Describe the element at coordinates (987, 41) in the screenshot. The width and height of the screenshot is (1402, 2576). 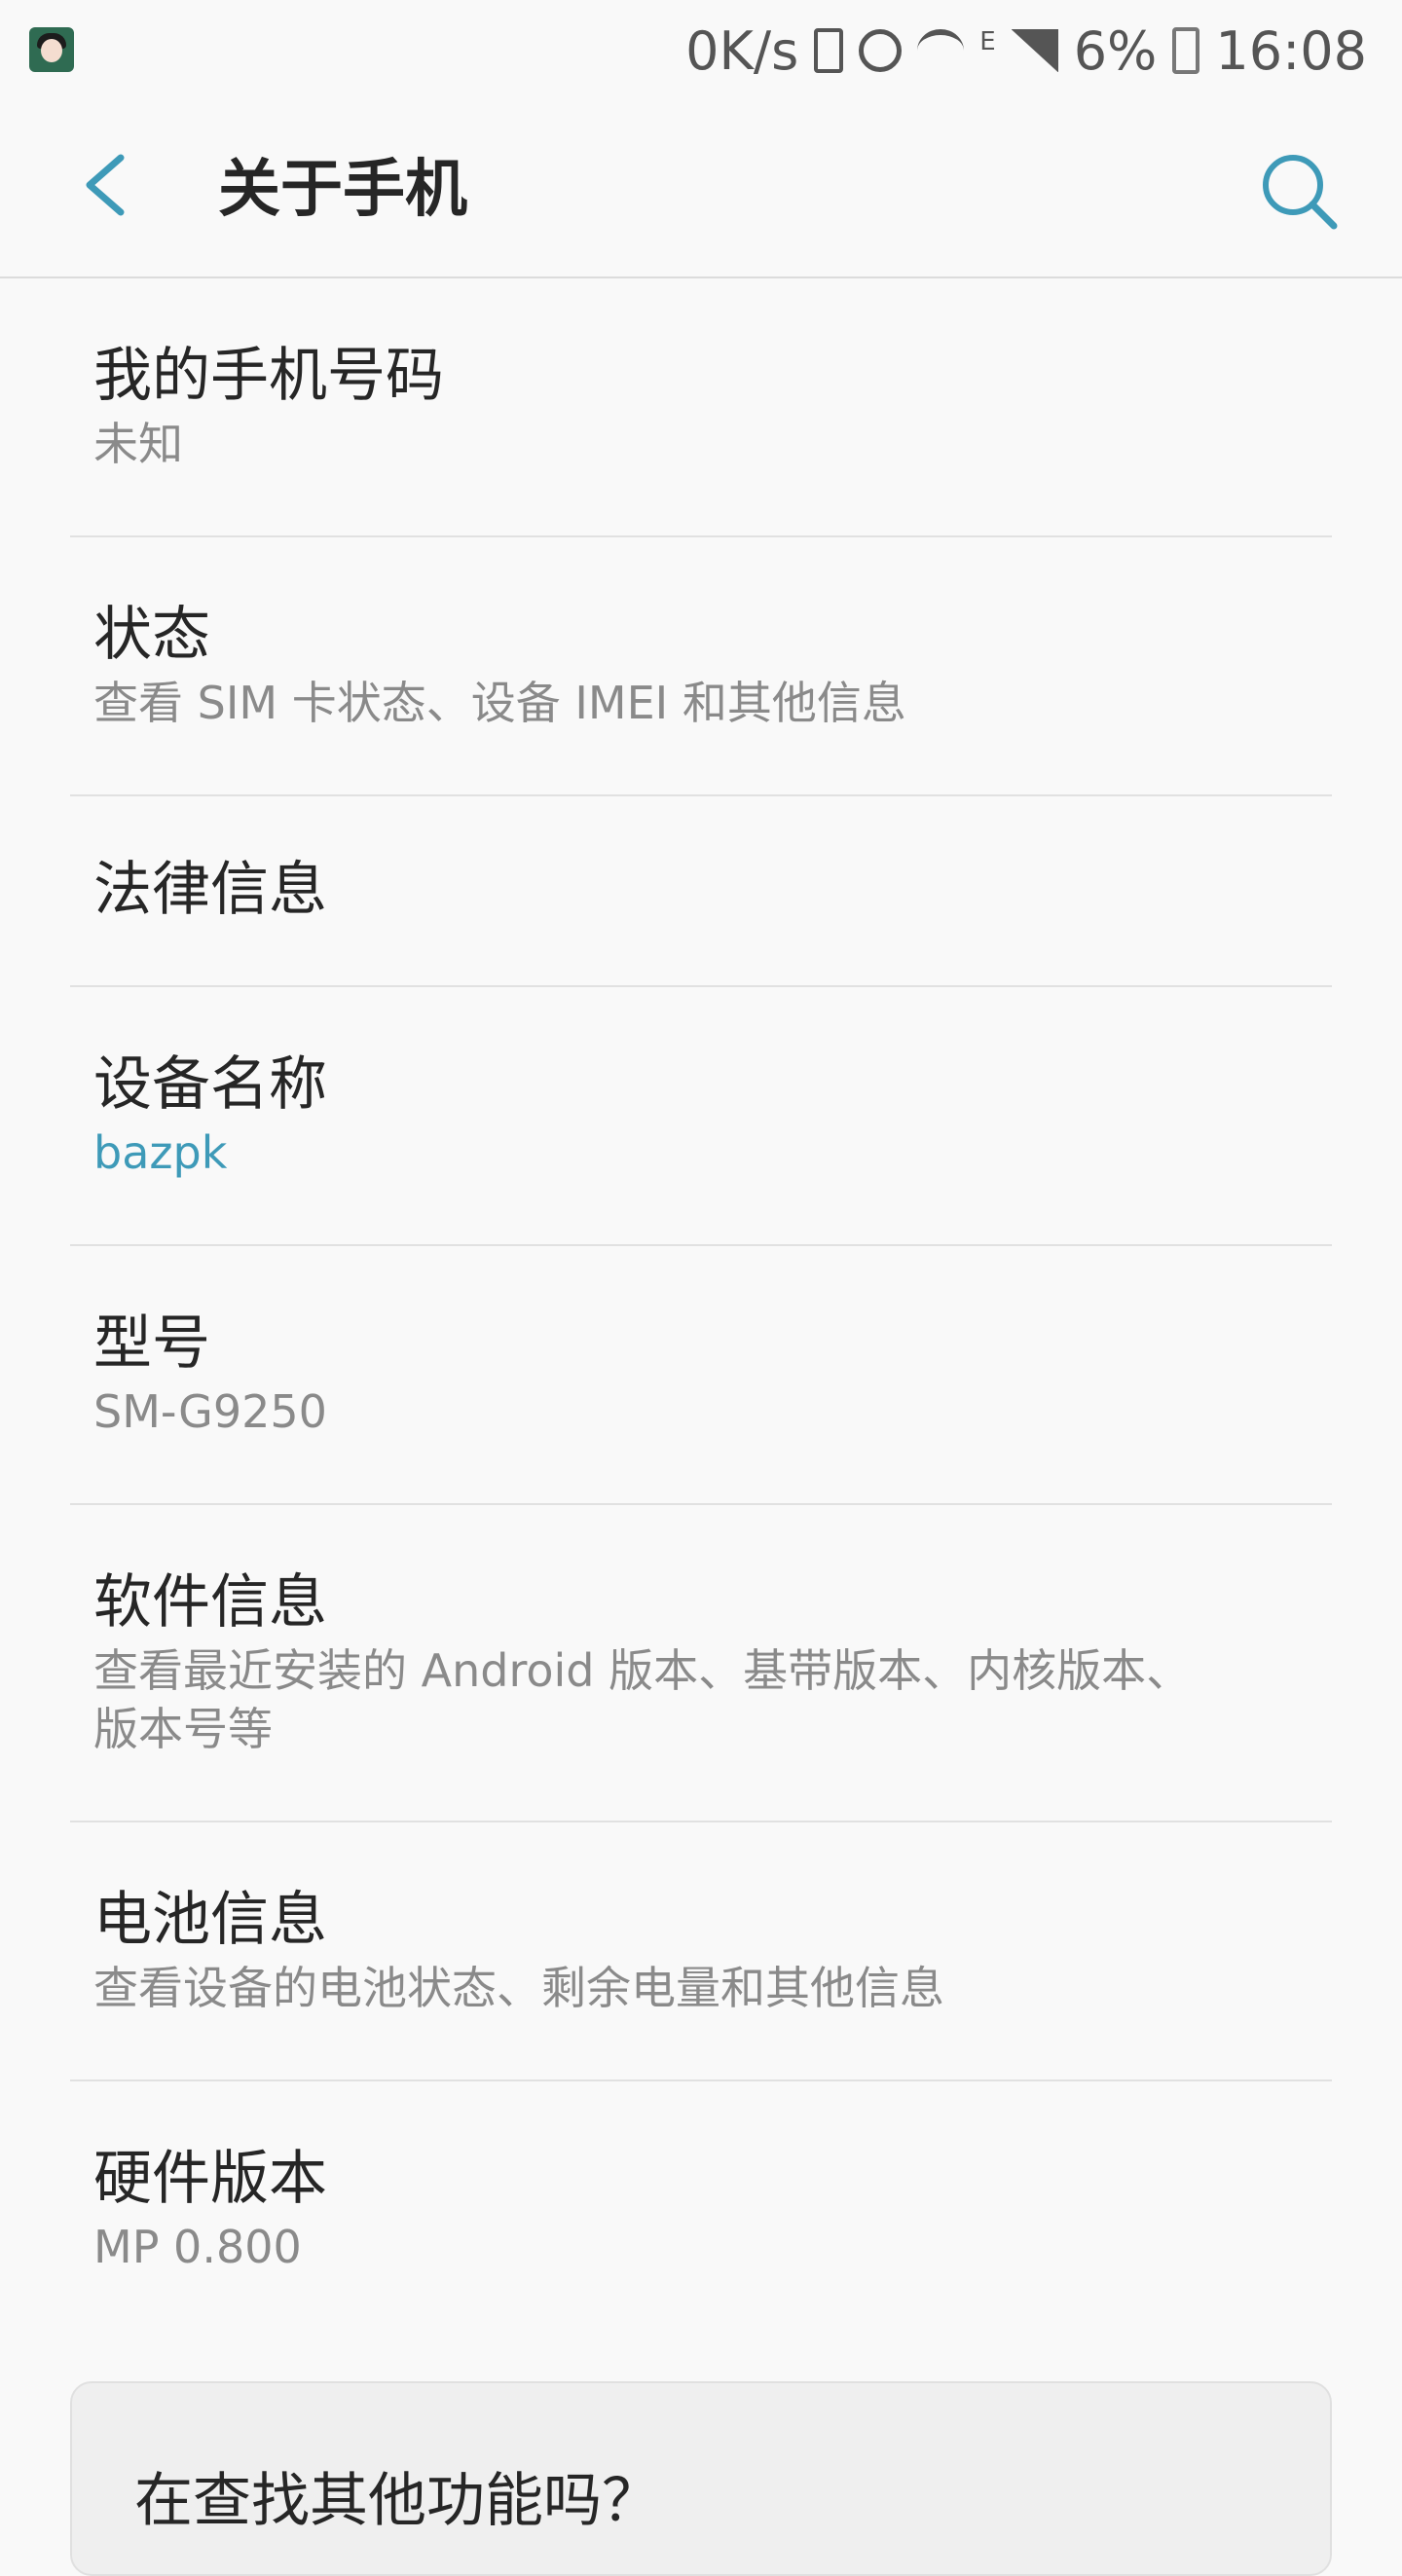
I see `network-type: E` at that location.